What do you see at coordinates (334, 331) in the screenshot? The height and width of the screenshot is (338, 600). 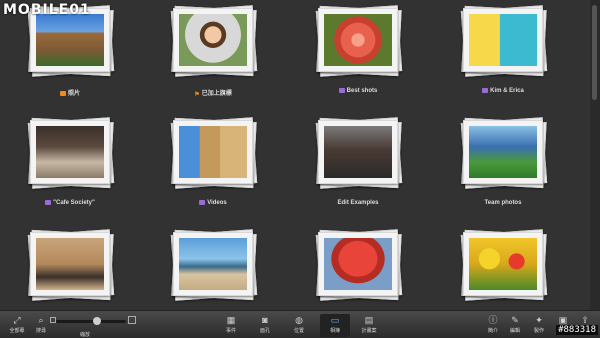 I see `albums-label: 相簿` at bounding box center [334, 331].